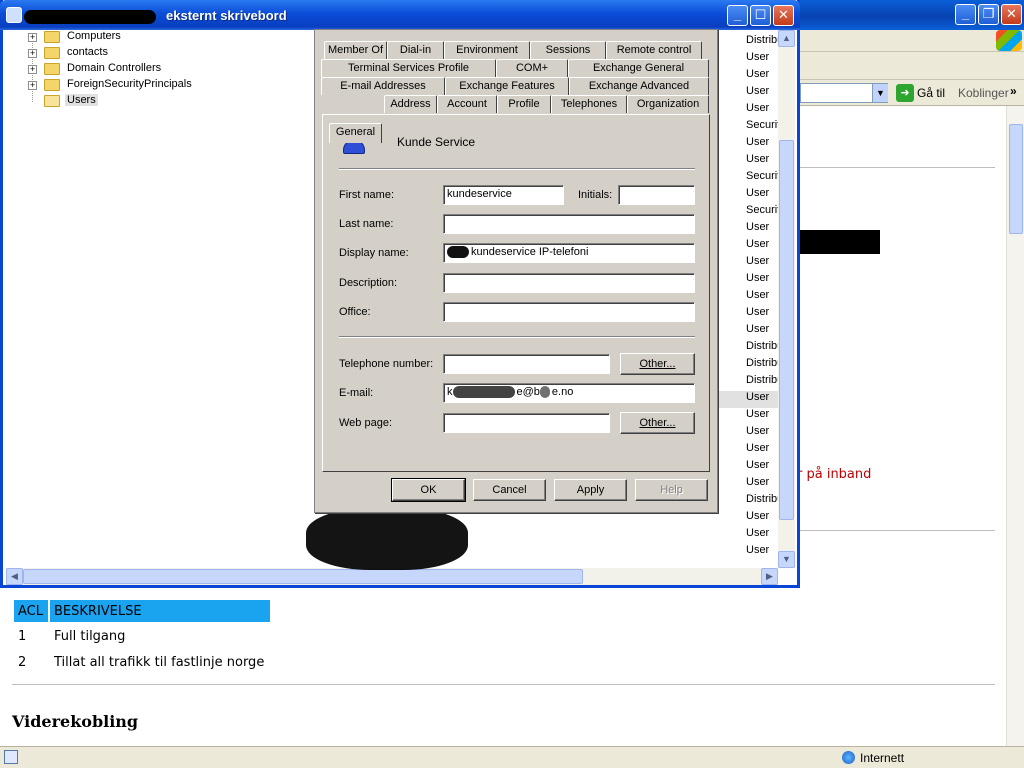  I want to click on tab-organization: Organization, so click(668, 104).